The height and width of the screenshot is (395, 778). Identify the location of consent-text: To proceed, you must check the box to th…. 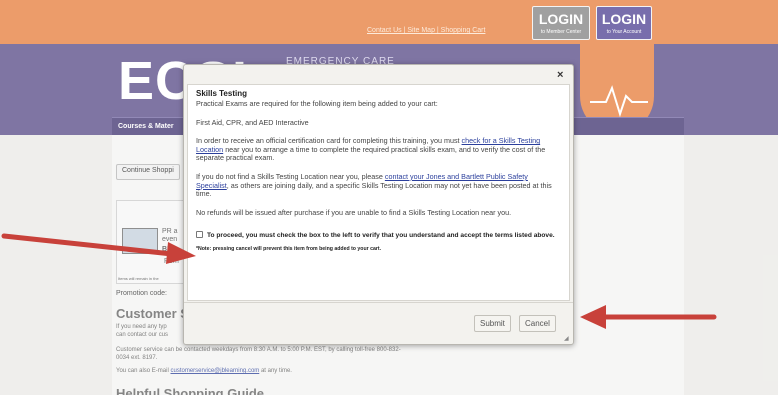
(381, 236).